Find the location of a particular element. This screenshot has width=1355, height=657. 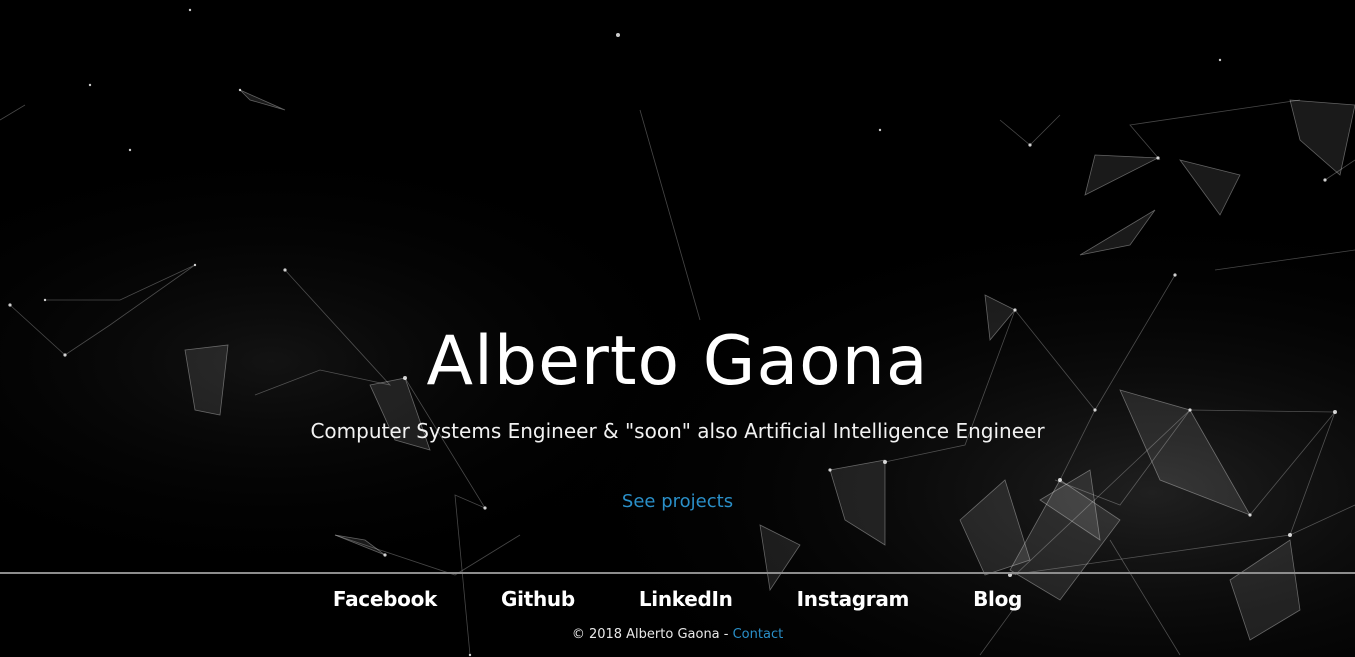

linkedin-link: LinkedIn is located at coordinates (686, 599).